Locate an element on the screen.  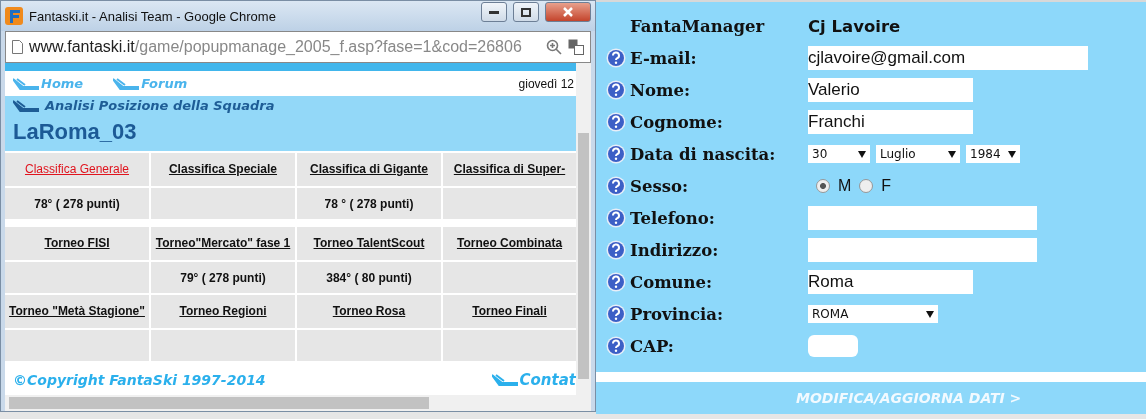
field-label: E-mail: is located at coordinates (664, 58).